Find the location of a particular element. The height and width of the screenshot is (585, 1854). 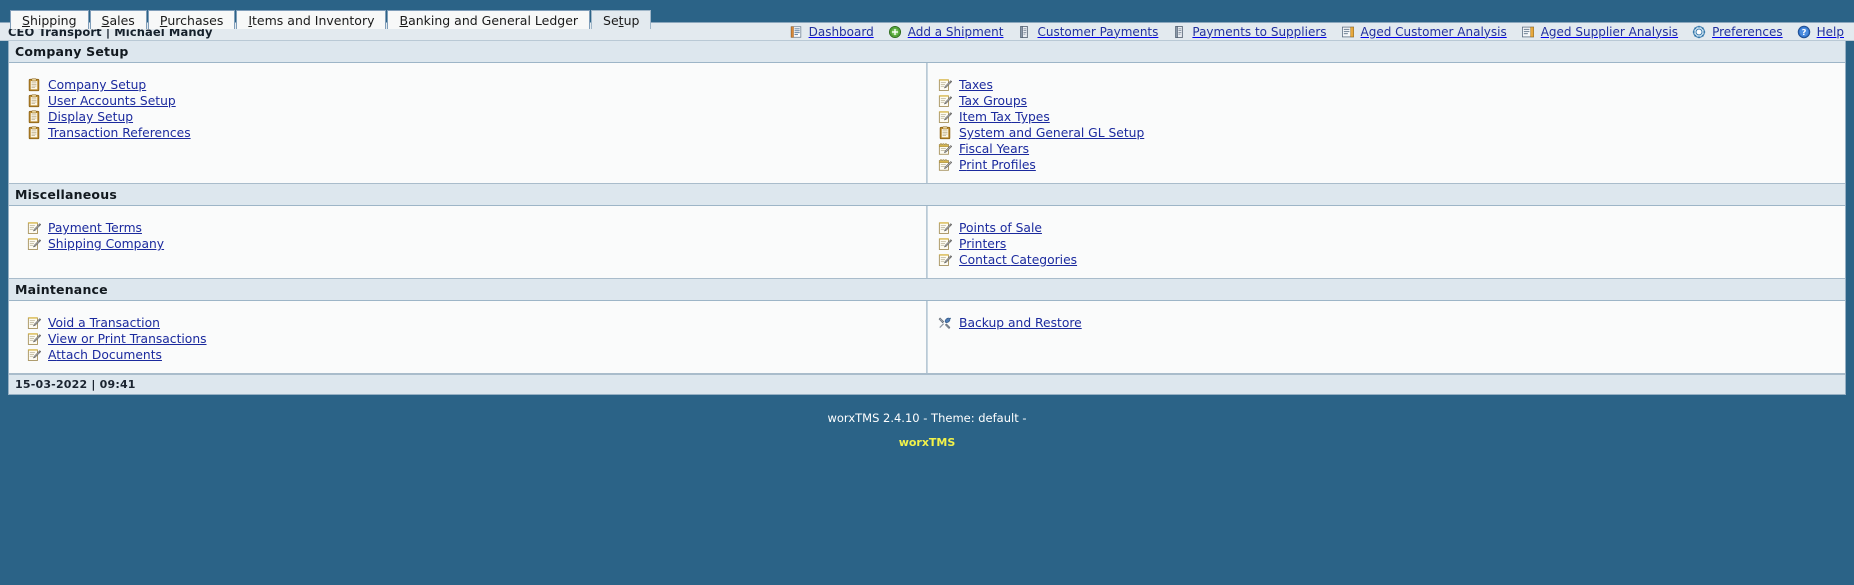

link-row: Payment Terms is located at coordinates (476, 228).